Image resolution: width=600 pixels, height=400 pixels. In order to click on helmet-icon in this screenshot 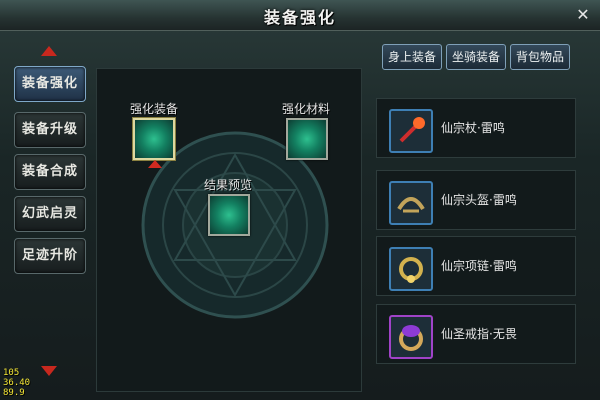, I will do `click(411, 203)`.